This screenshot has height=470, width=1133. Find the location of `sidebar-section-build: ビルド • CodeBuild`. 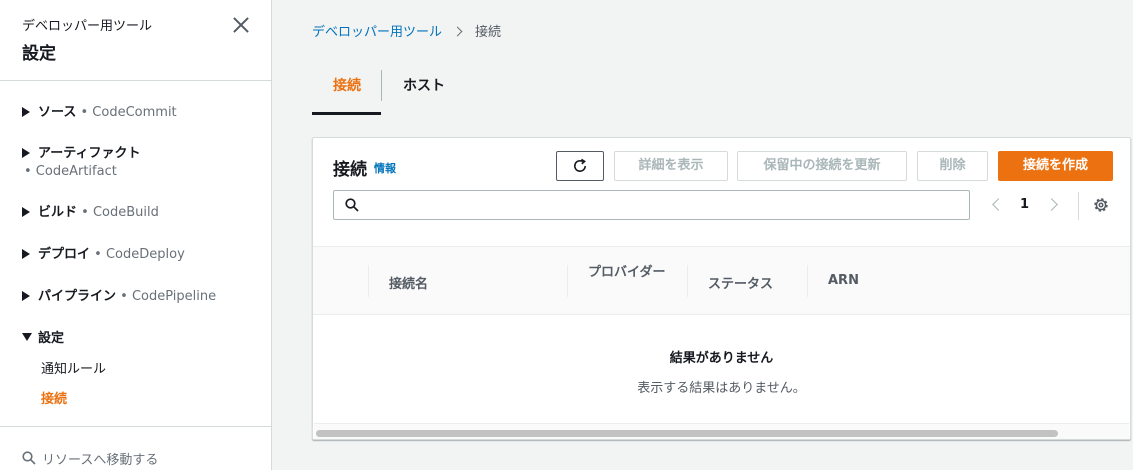

sidebar-section-build: ビルド • CodeBuild is located at coordinates (90, 210).